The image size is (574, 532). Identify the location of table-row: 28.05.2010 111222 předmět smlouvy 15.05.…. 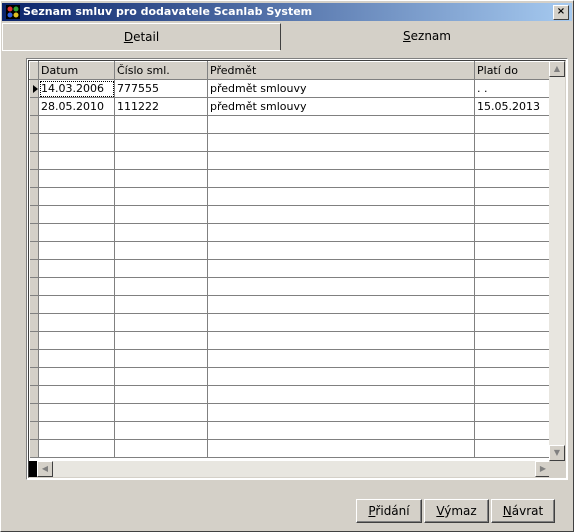
(290, 106).